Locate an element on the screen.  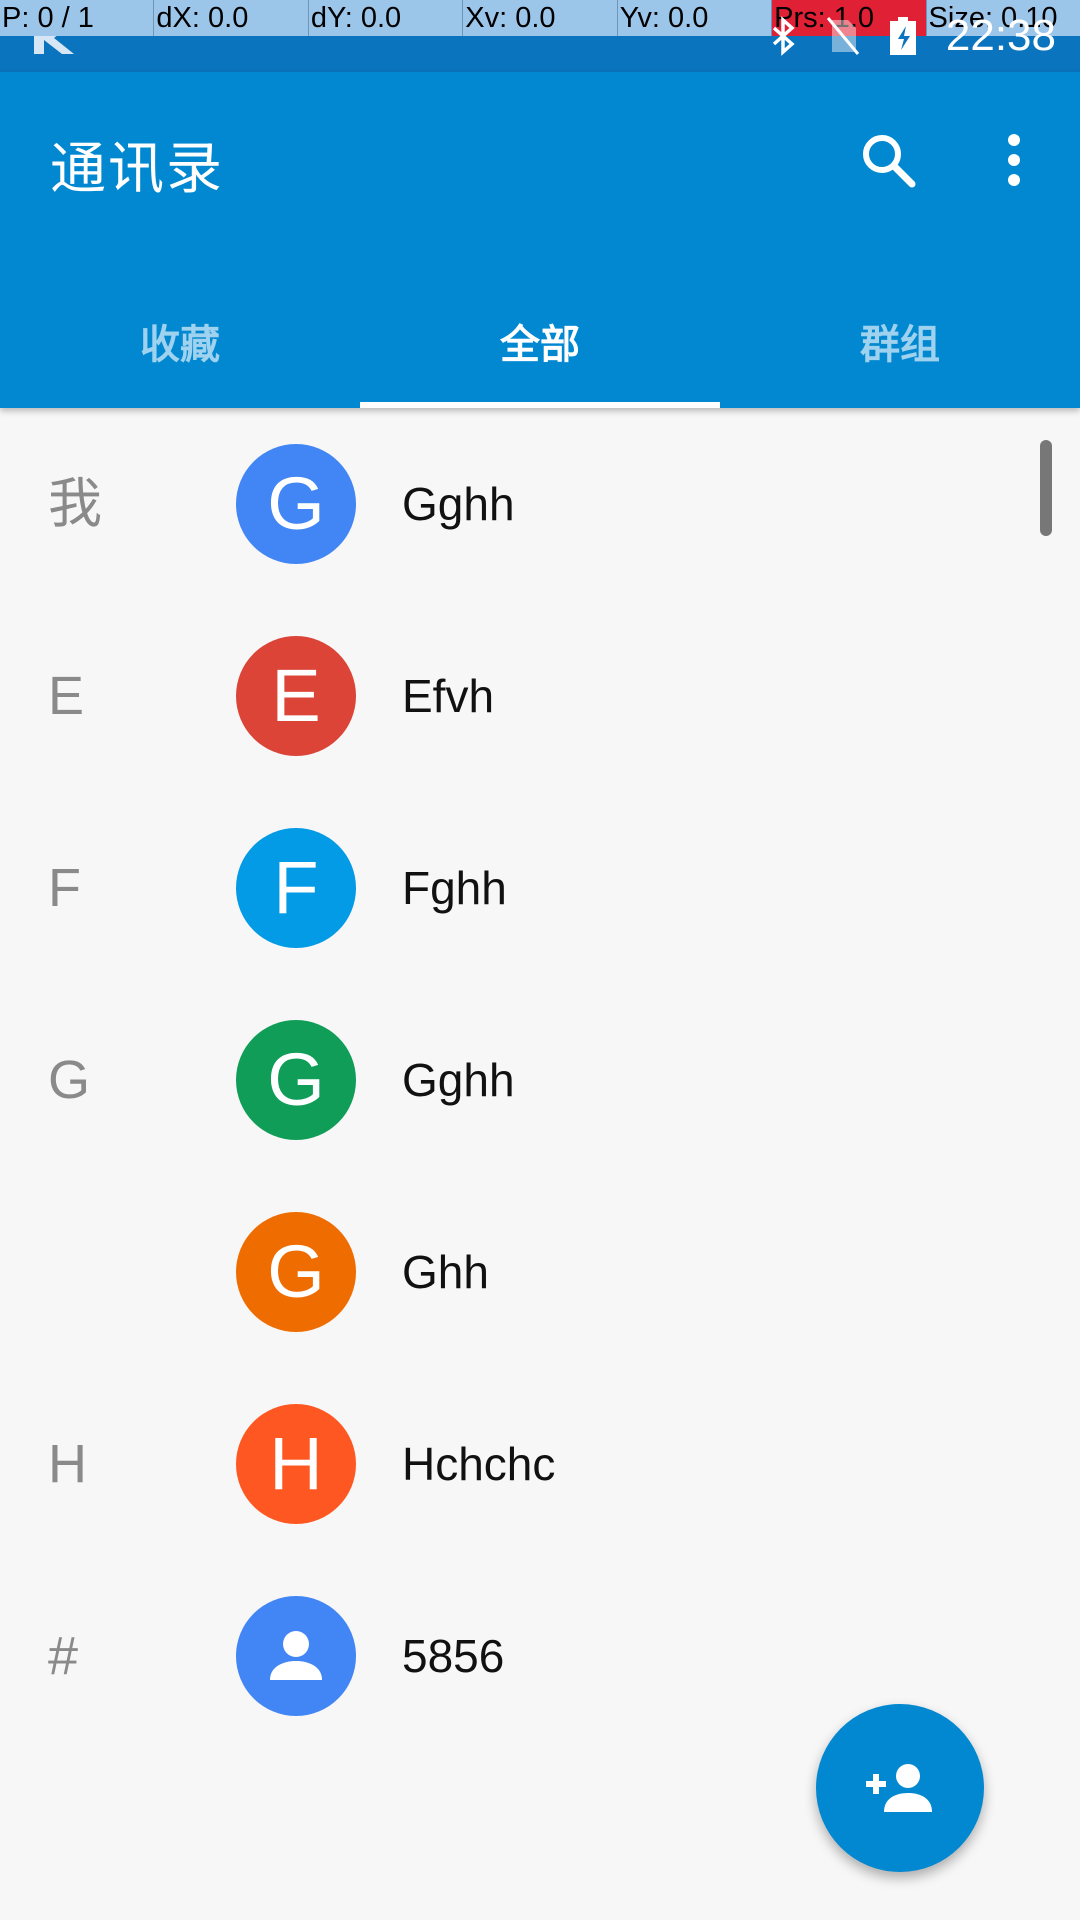
avatar: F is located at coordinates (296, 888).